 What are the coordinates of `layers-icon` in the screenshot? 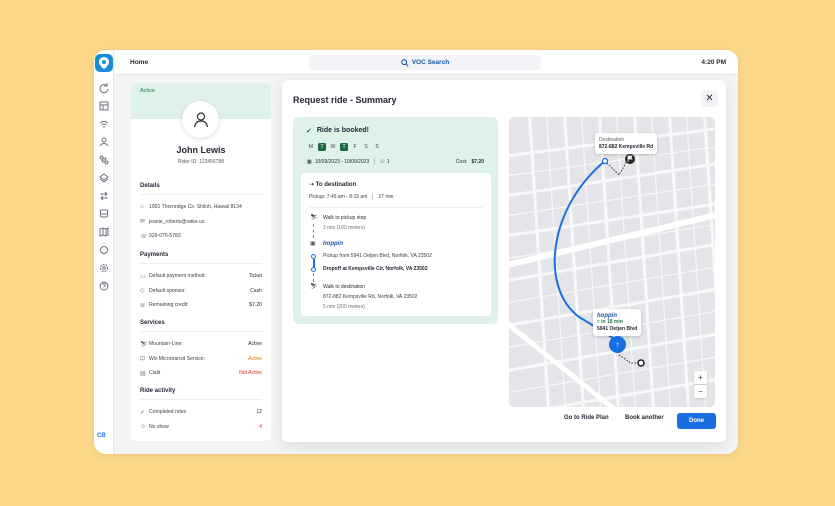 It's located at (104, 178).